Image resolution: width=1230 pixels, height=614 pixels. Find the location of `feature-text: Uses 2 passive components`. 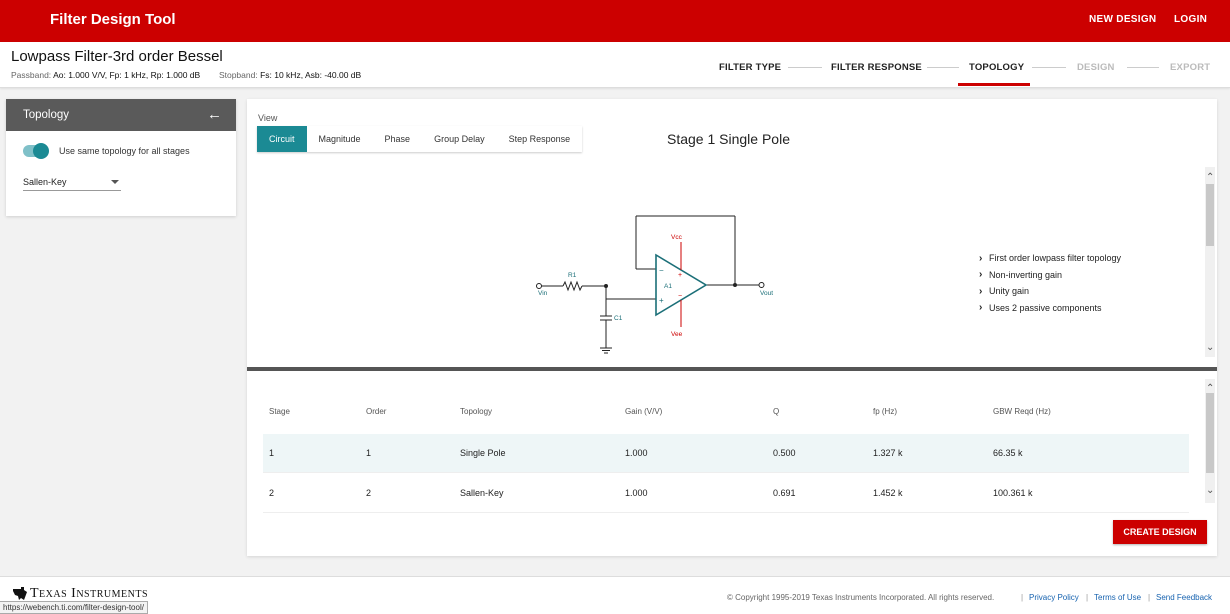

feature-text: Uses 2 passive components is located at coordinates (1045, 307).